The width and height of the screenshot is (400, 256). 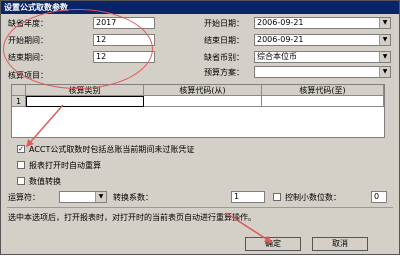 What do you see at coordinates (21, 165) in the screenshot?
I see `auto-recalc-checkbox` at bounding box center [21, 165].